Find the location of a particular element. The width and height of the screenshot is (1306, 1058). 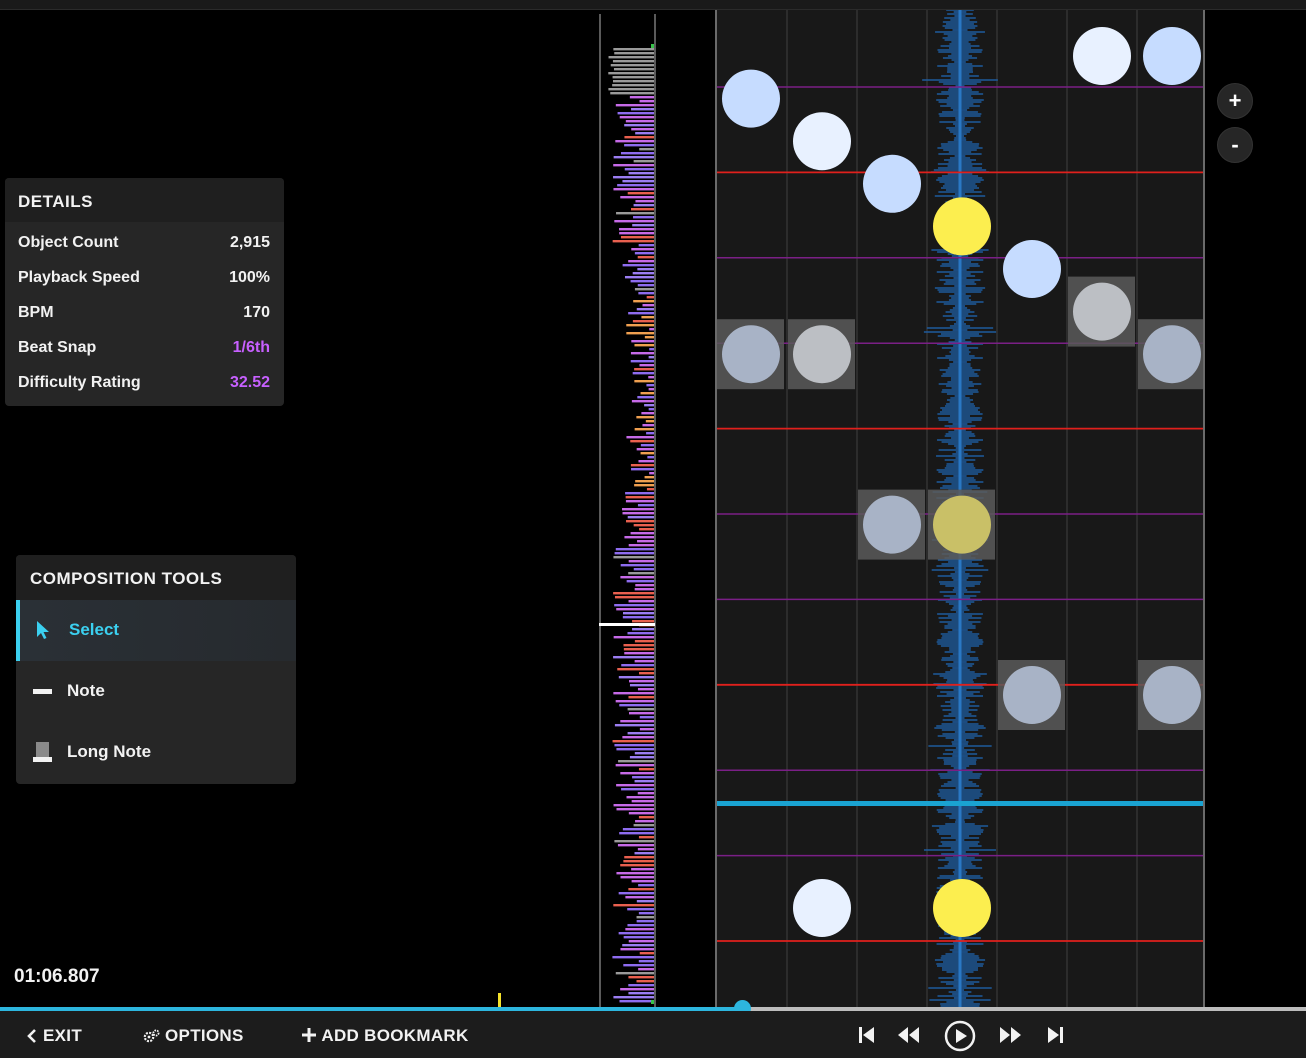

play-icon is located at coordinates (960, 1036).